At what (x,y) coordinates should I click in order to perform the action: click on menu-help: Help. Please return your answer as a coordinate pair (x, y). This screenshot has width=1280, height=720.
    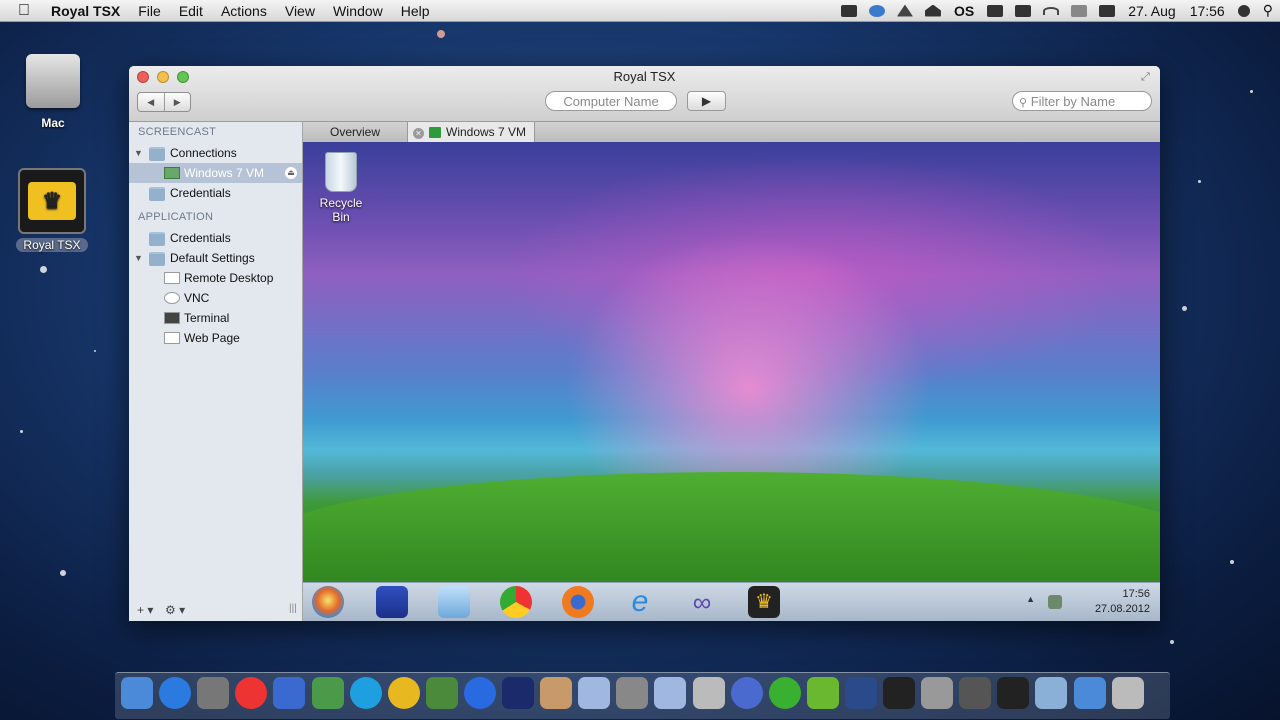
    Looking at the image, I should click on (415, 11).